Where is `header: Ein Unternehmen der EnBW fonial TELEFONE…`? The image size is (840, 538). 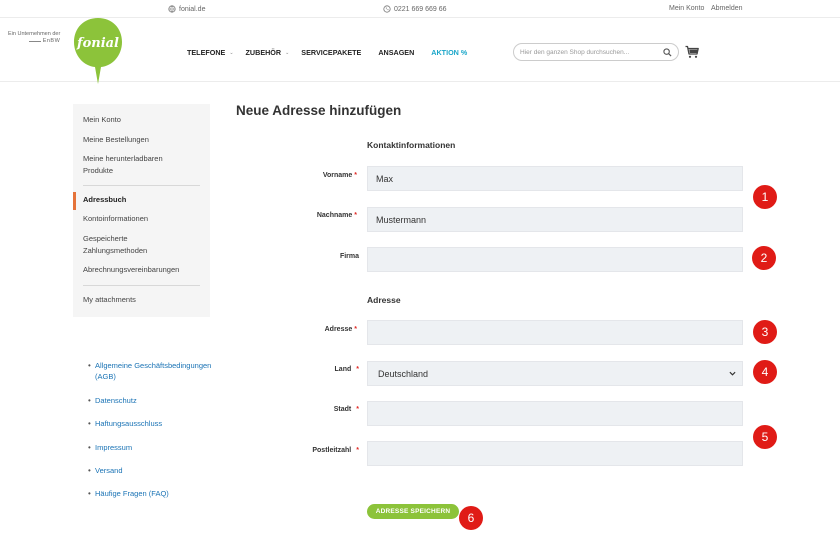 header: Ein Unternehmen der EnBW fonial TELEFONE… is located at coordinates (420, 51).